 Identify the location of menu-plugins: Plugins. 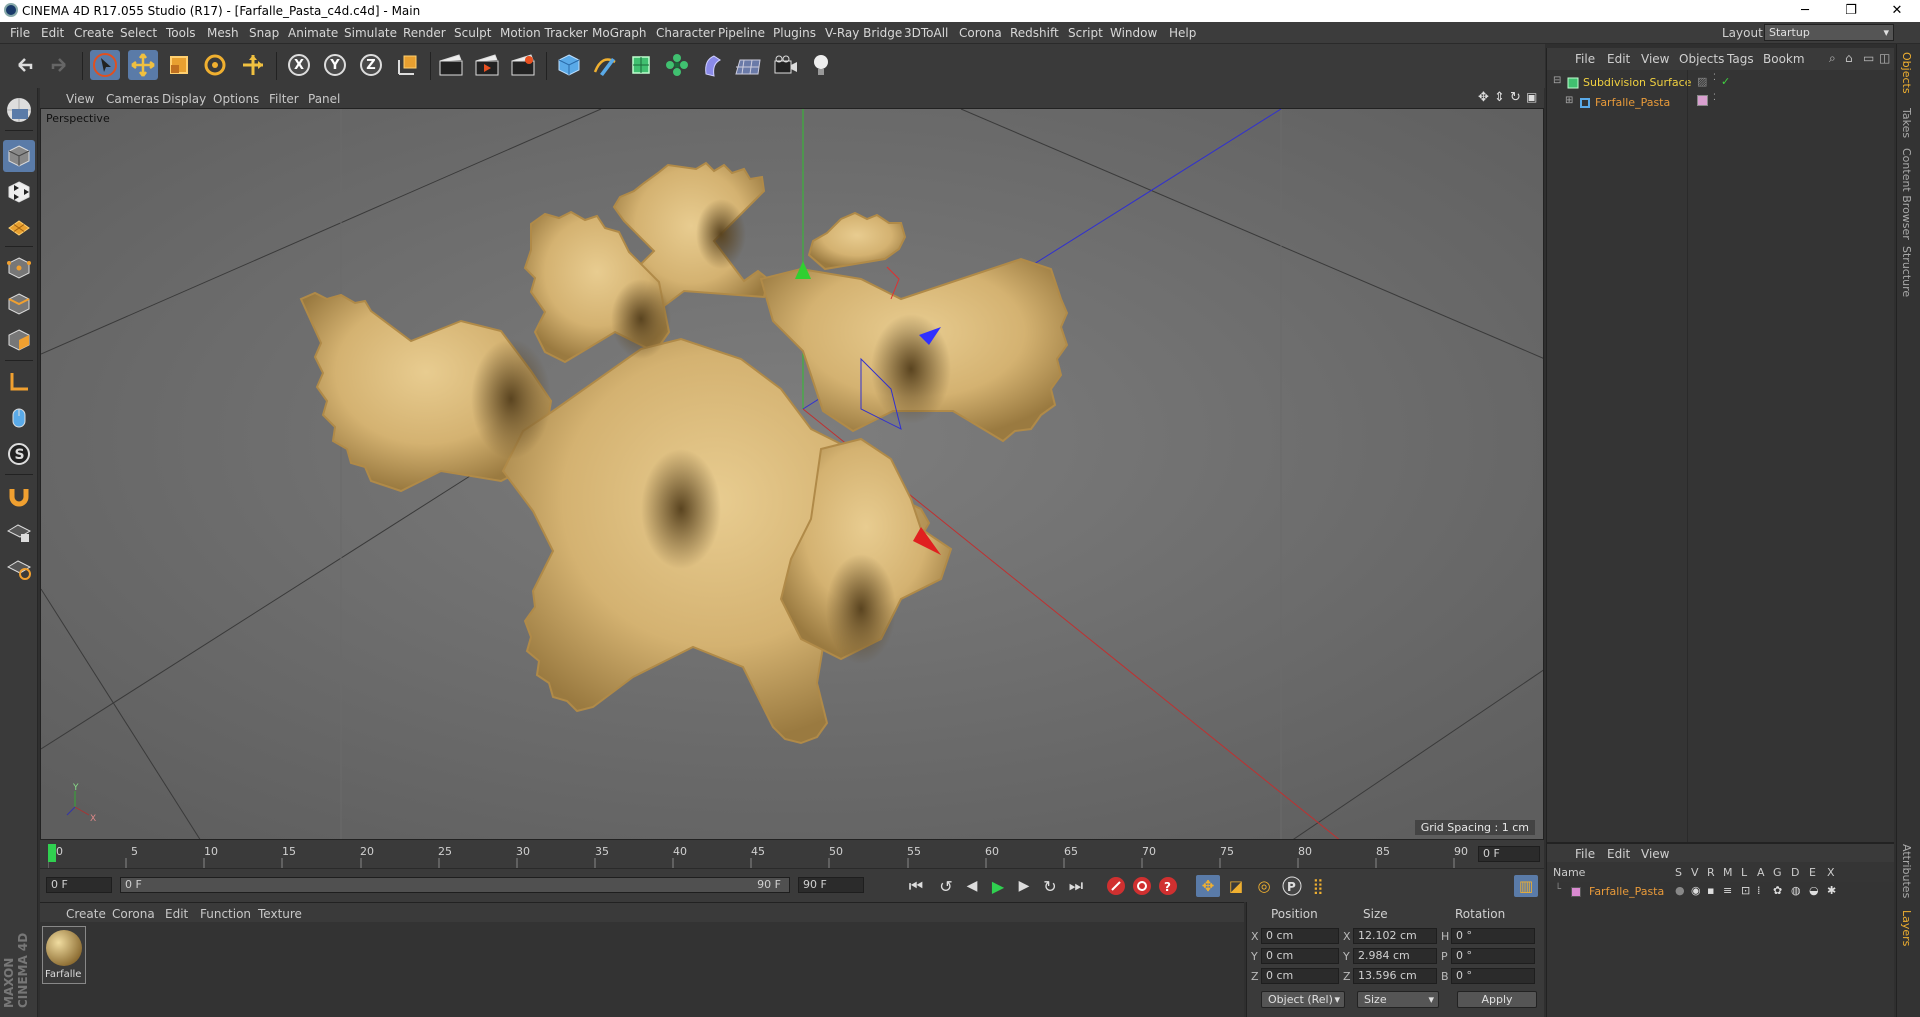
(794, 33).